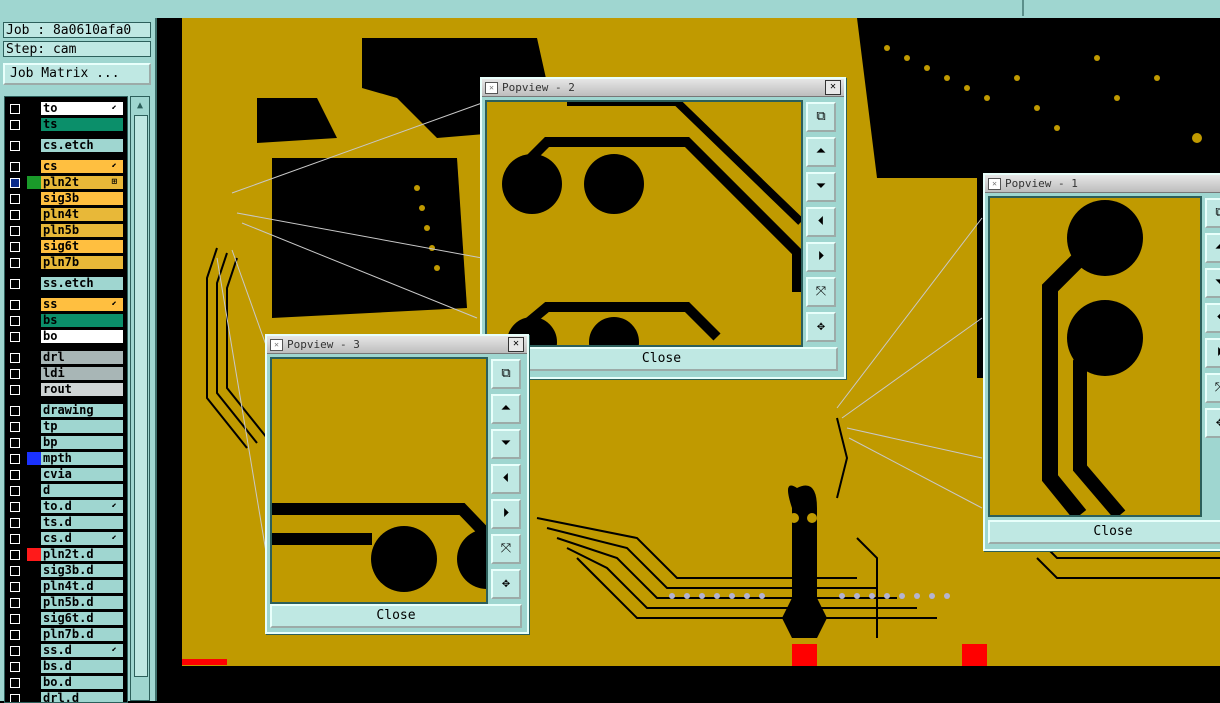 The height and width of the screenshot is (703, 1220). What do you see at coordinates (82, 283) in the screenshot?
I see `layer-name: ss.etch` at bounding box center [82, 283].